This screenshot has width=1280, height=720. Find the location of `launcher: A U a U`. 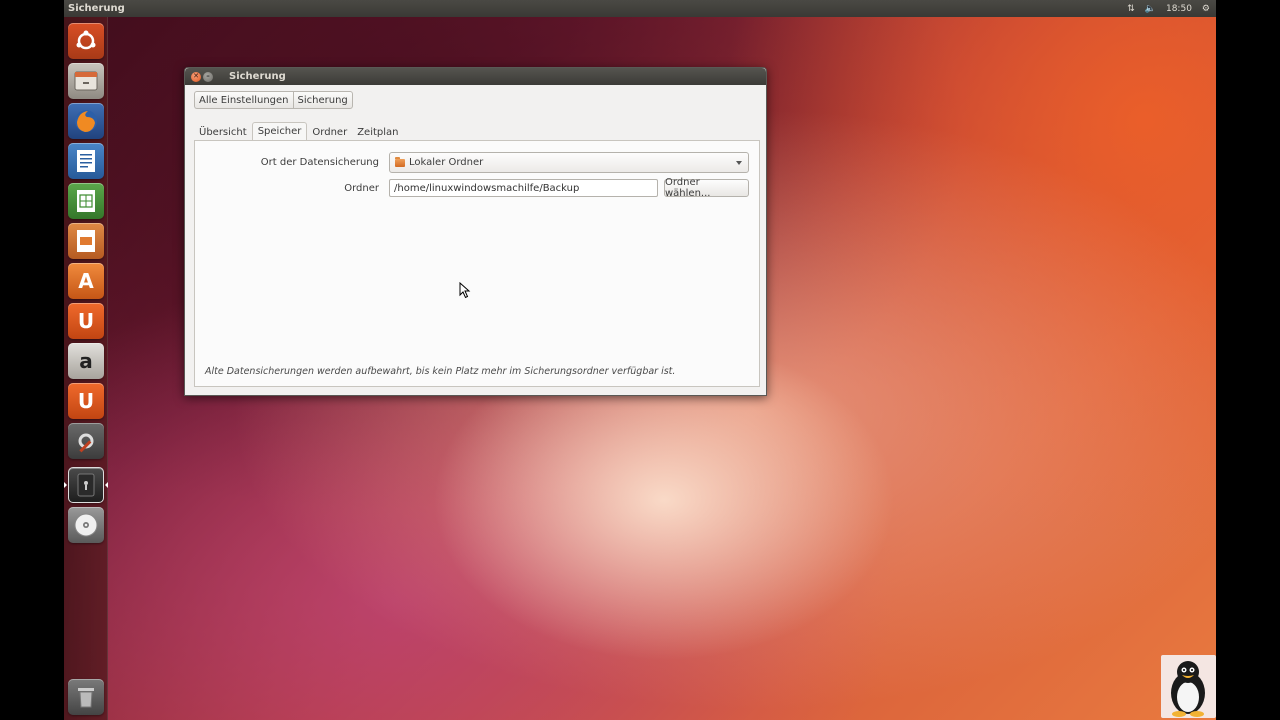

launcher: A U a U is located at coordinates (86, 368).